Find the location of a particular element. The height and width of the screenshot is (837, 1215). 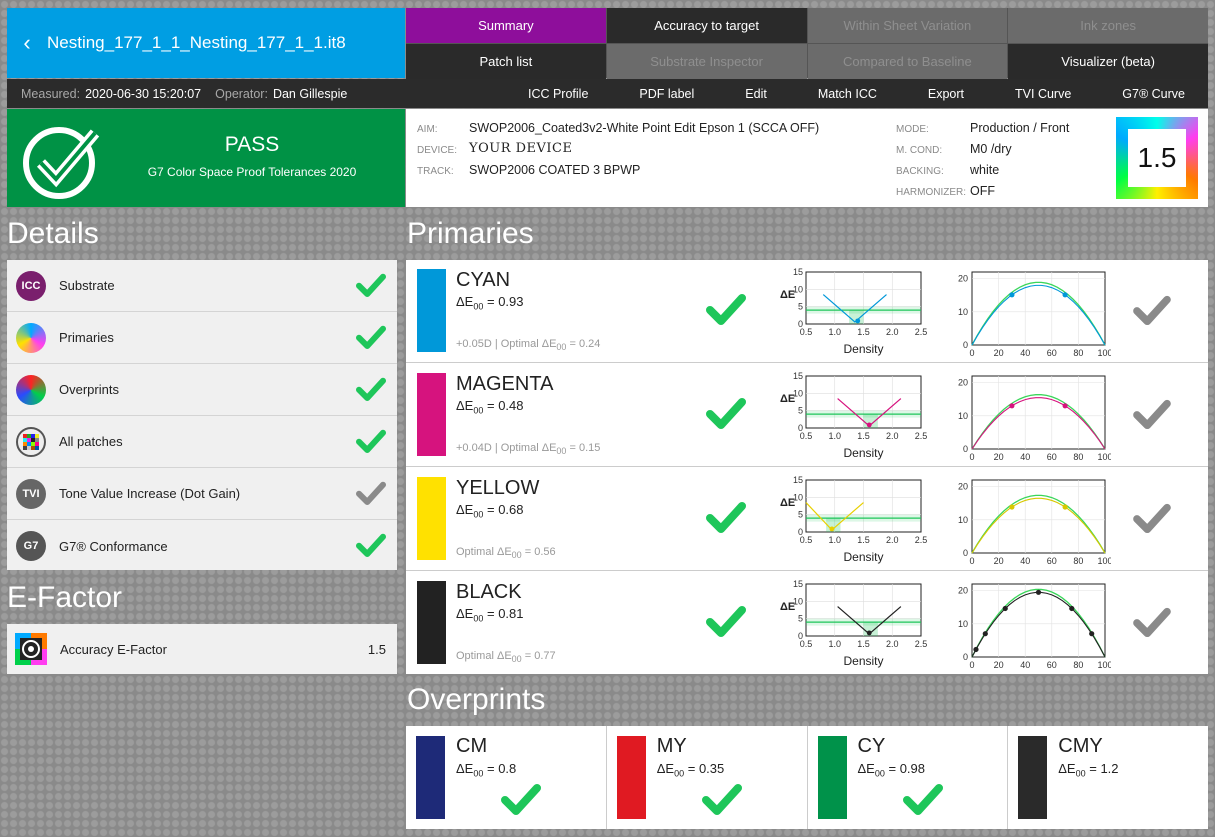

optimal-value: 0.24 is located at coordinates (589, 344).